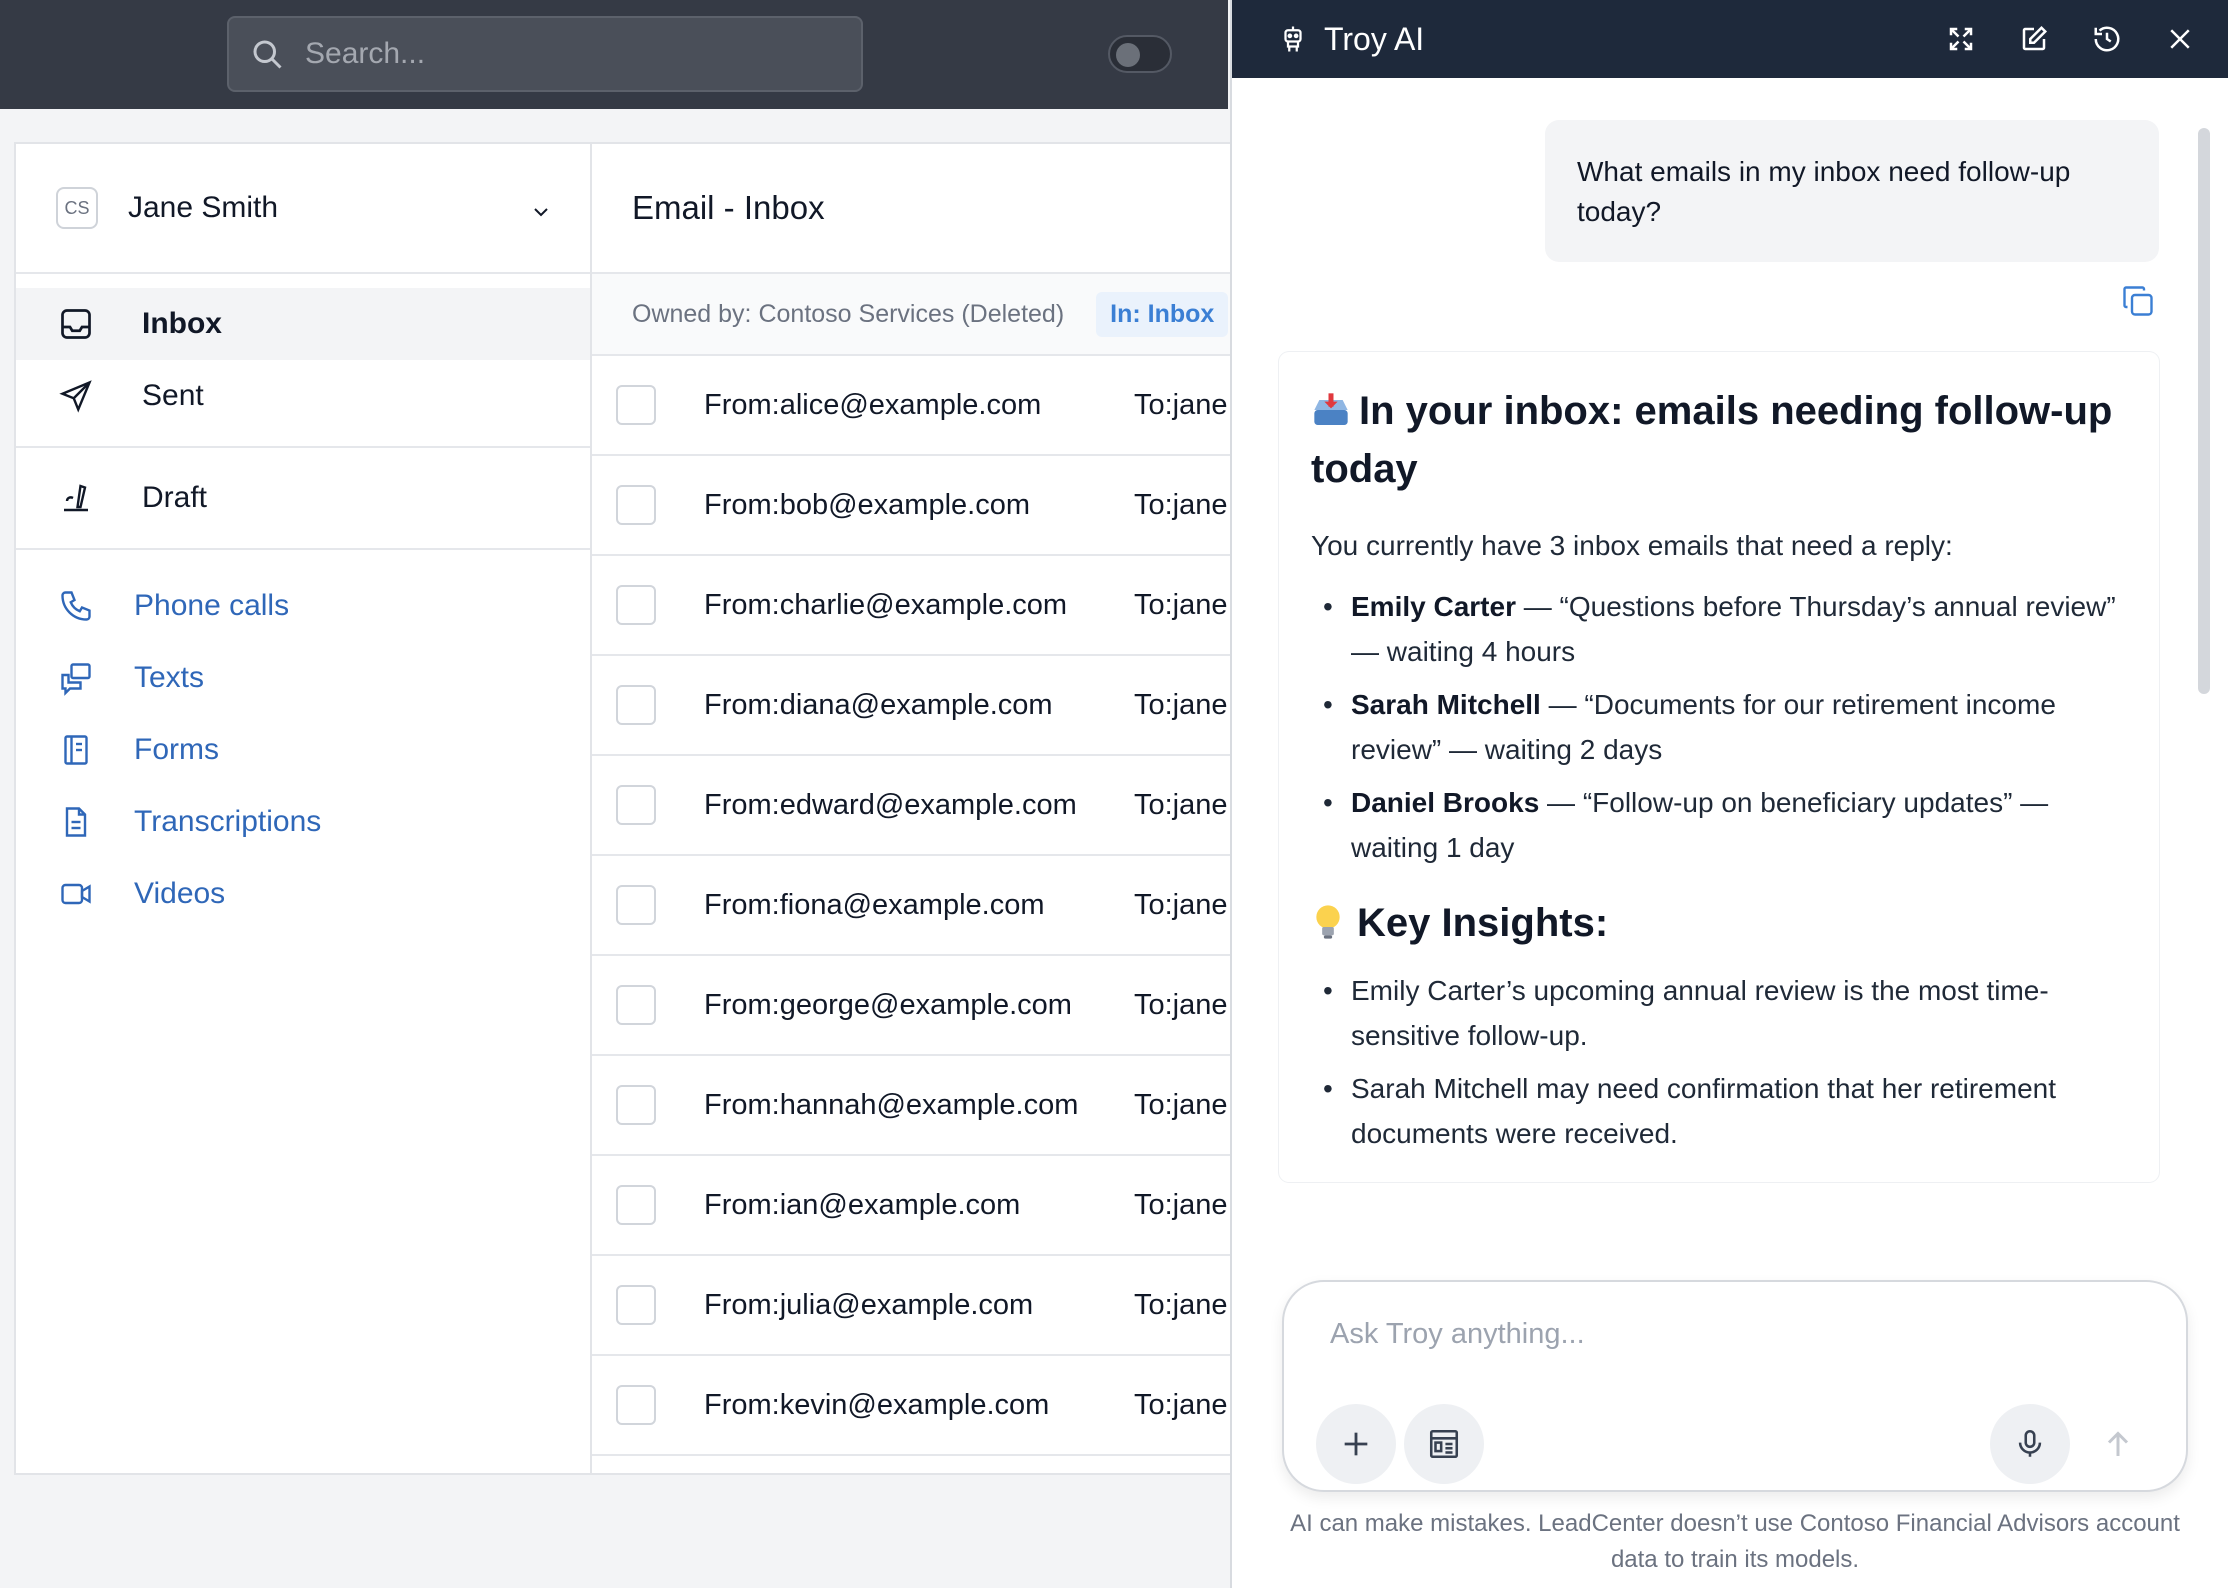  What do you see at coordinates (267, 54) in the screenshot?
I see `search-icon` at bounding box center [267, 54].